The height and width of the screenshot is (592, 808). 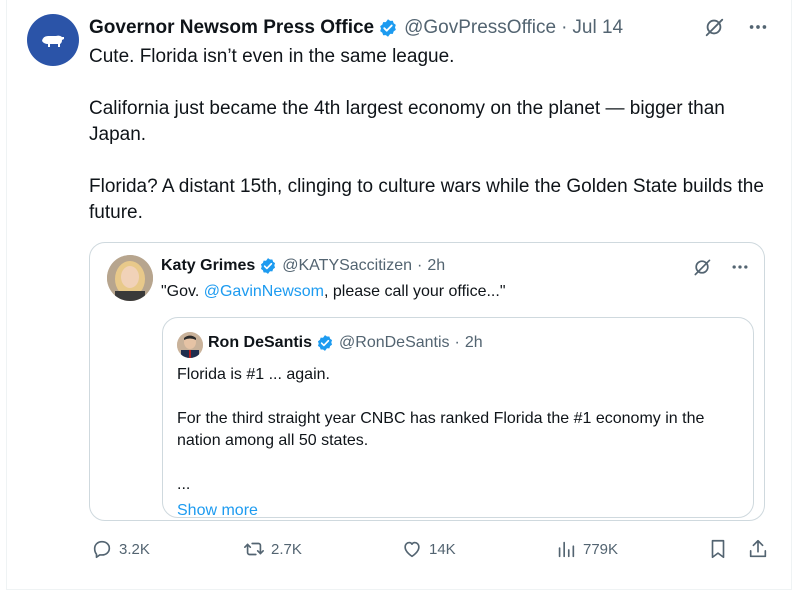 What do you see at coordinates (597, 28) in the screenshot?
I see `timestamp: Jul 14` at bounding box center [597, 28].